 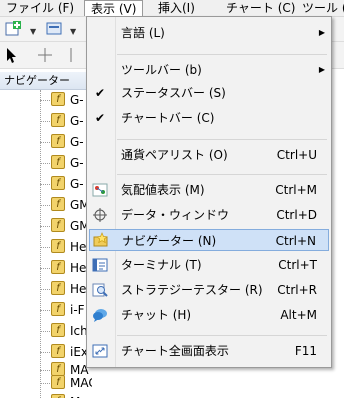 I want to click on navigator-panel-title: ナビゲーター, so click(x=46, y=81).